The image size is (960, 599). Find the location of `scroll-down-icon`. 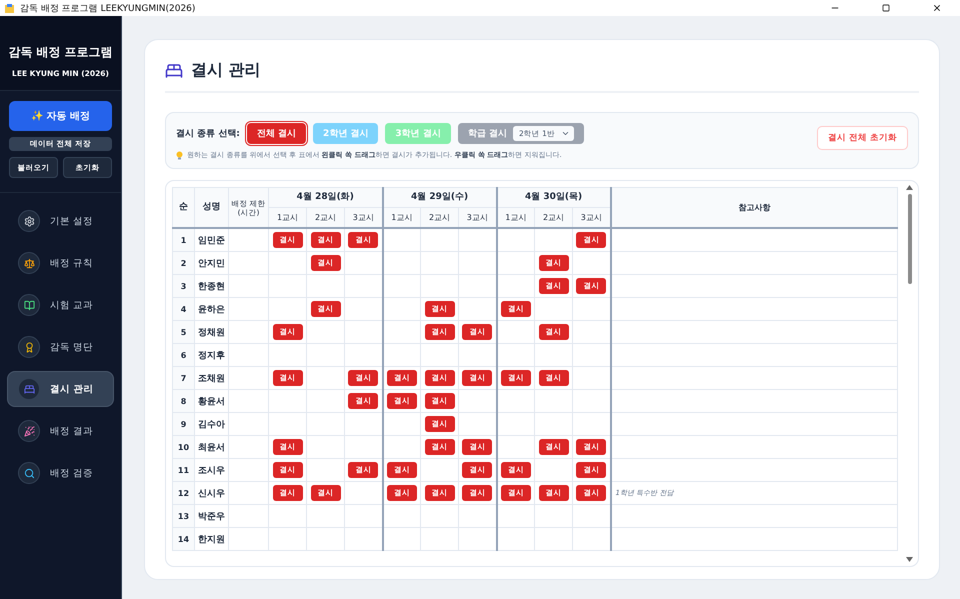

scroll-down-icon is located at coordinates (909, 559).